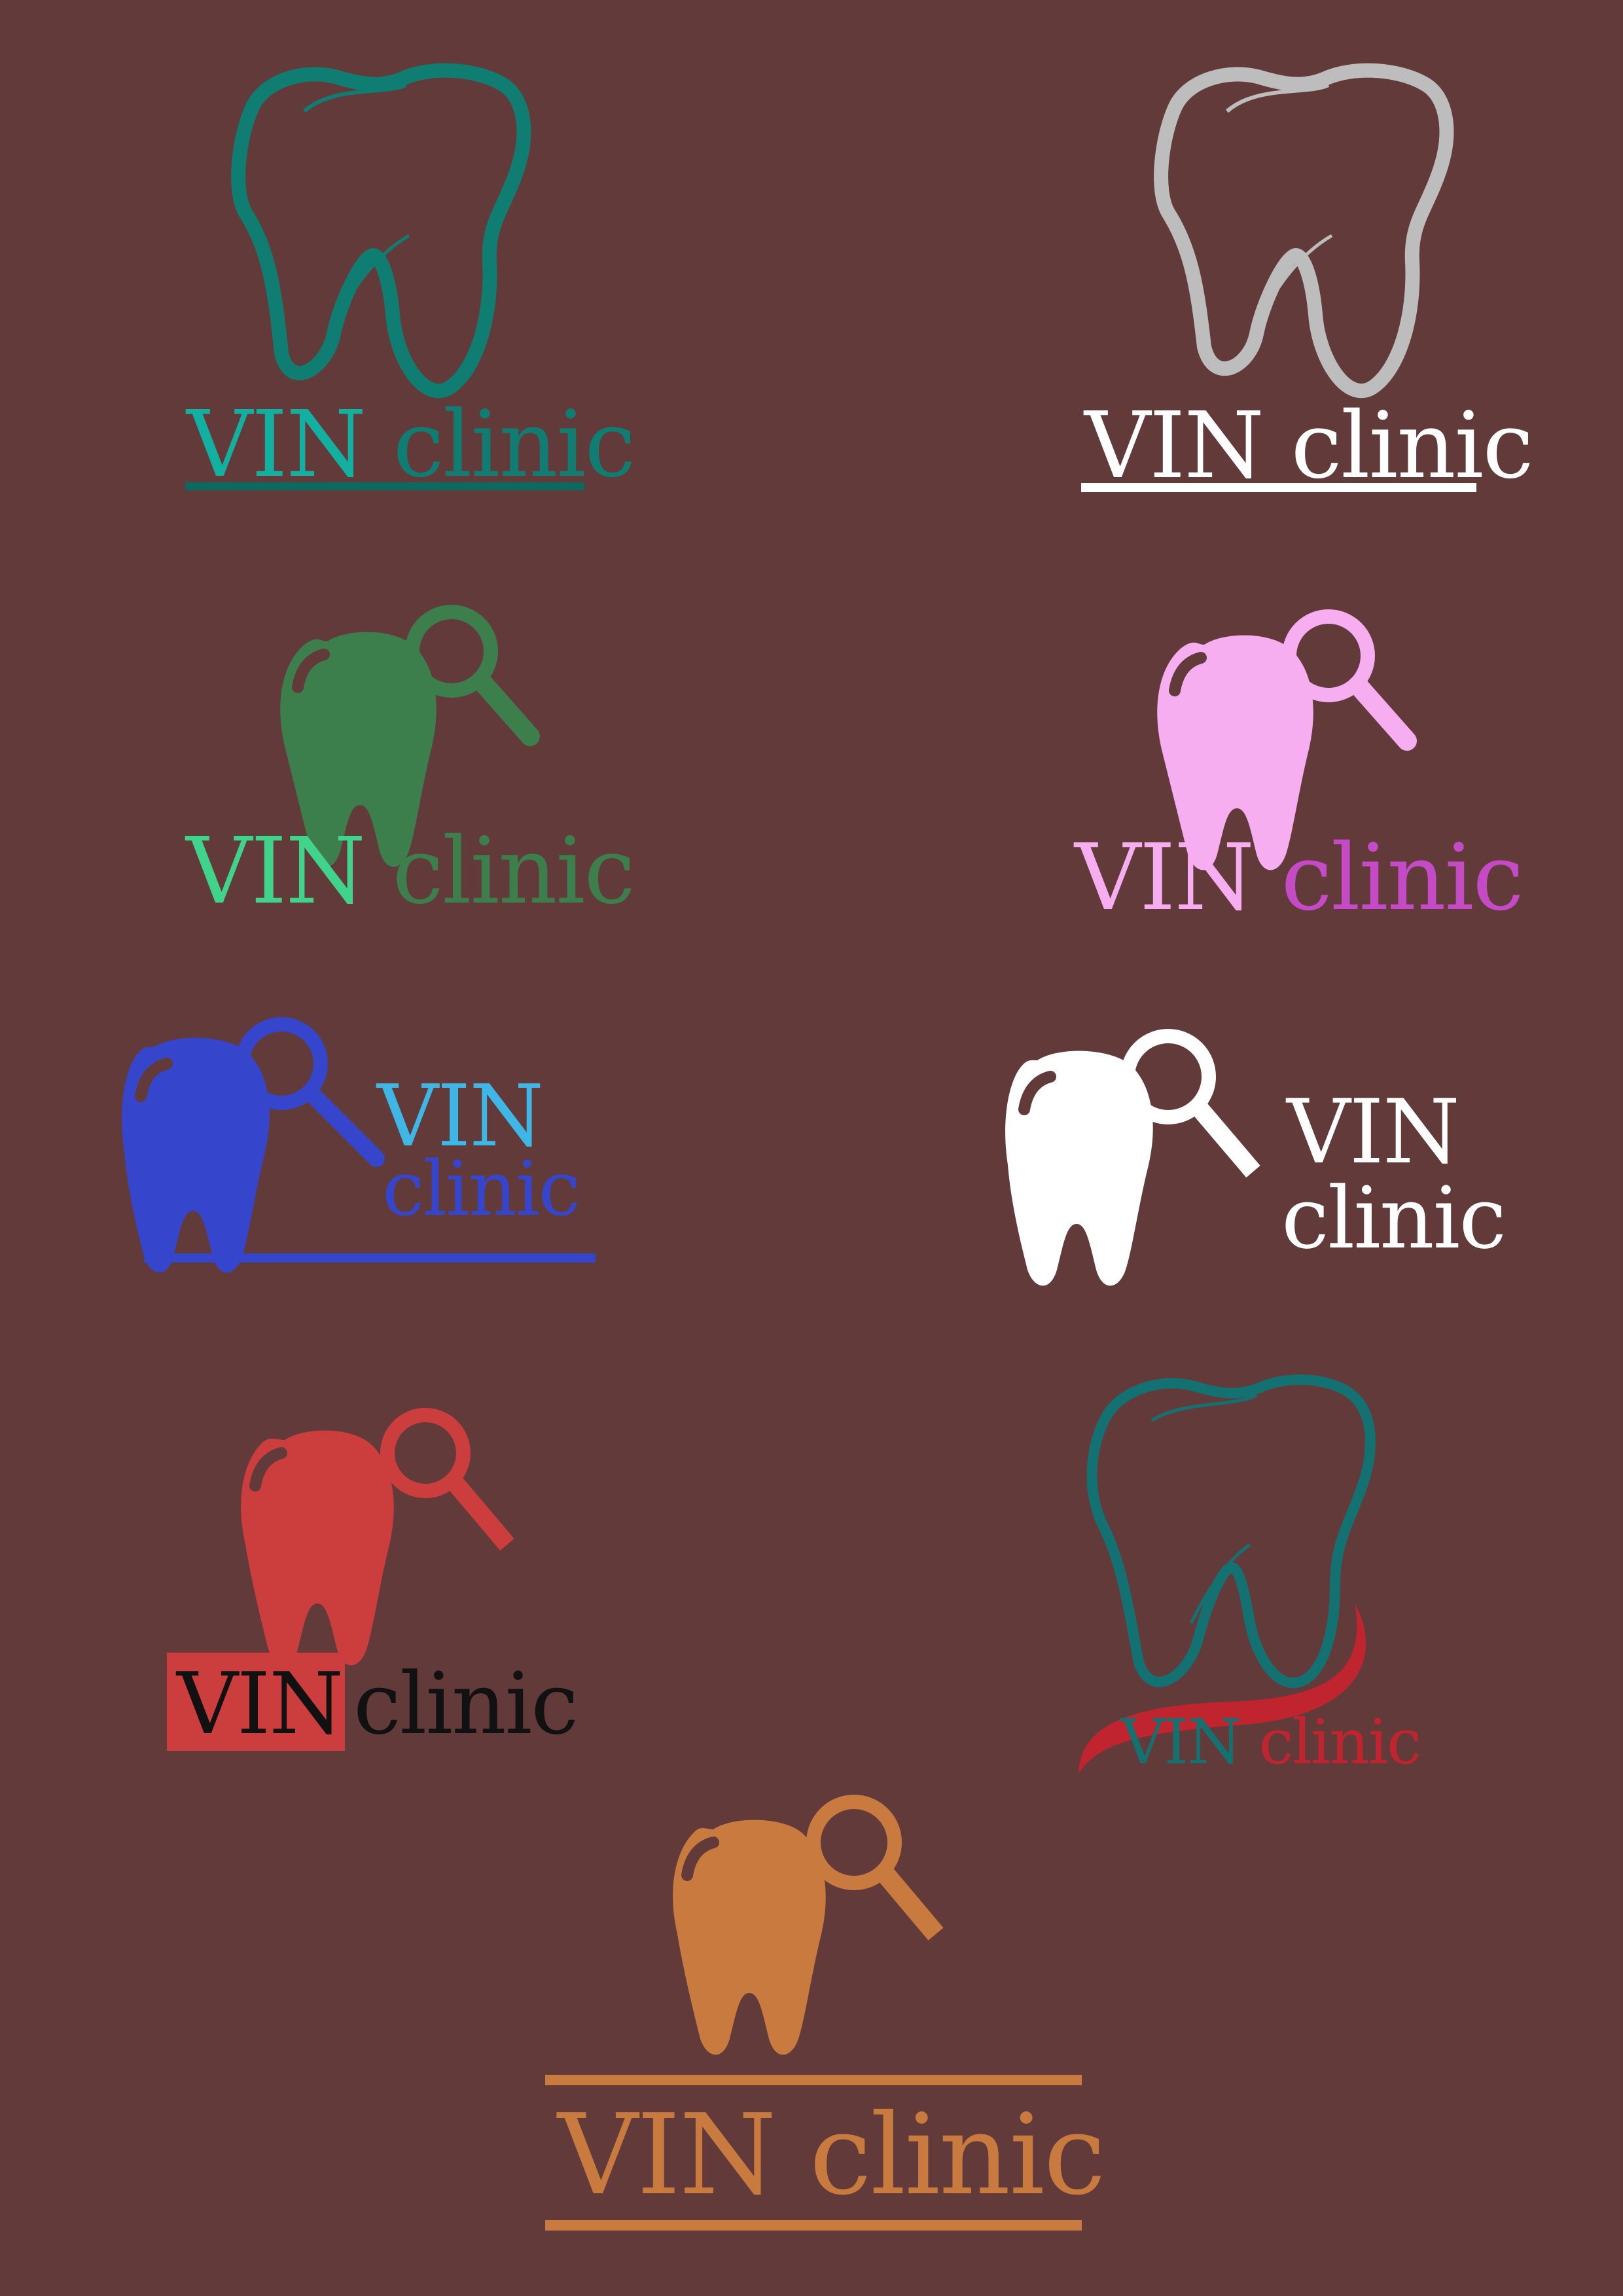 The image size is (1623, 2296). Describe the element at coordinates (813, 2080) in the screenshot. I see `top-rule-bar` at that location.